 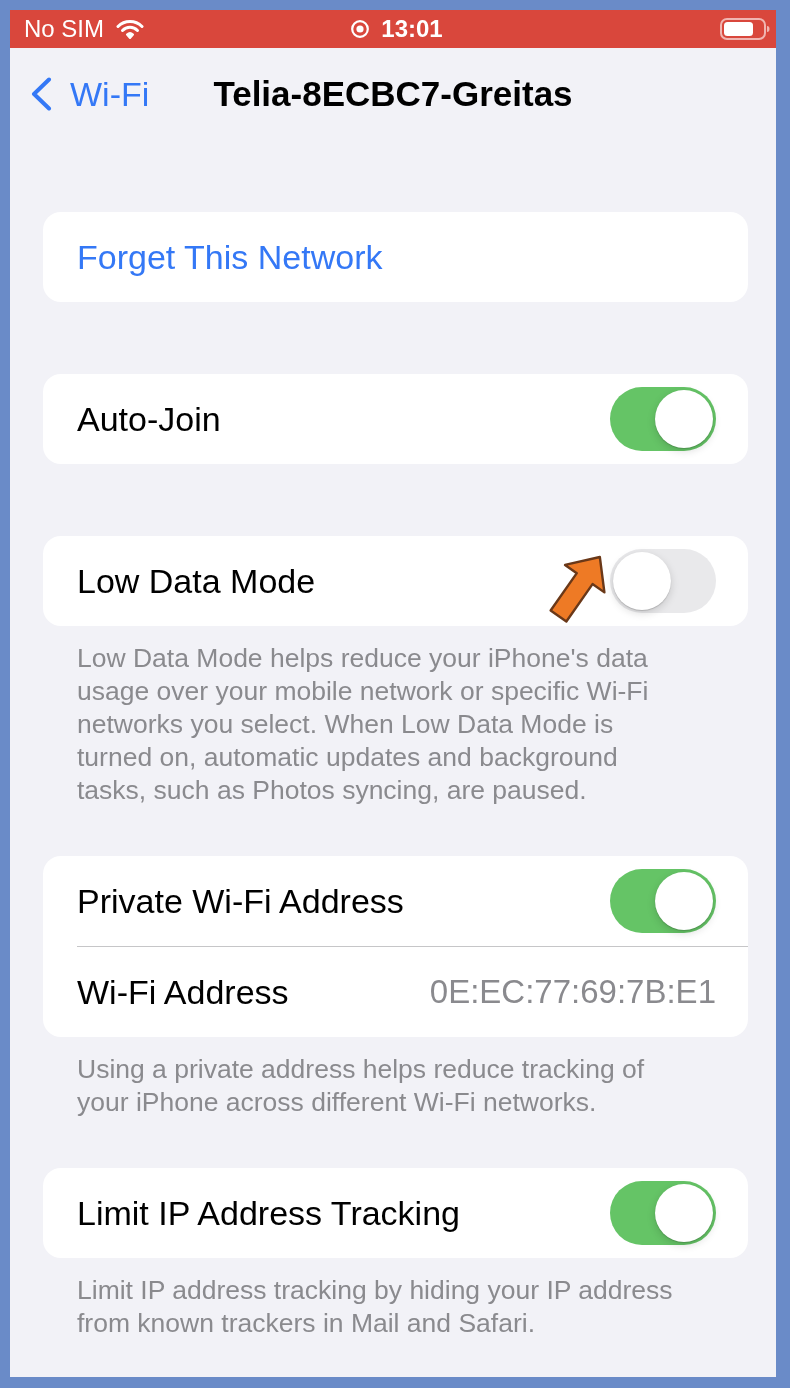 I want to click on battery-icon, so click(x=745, y=29).